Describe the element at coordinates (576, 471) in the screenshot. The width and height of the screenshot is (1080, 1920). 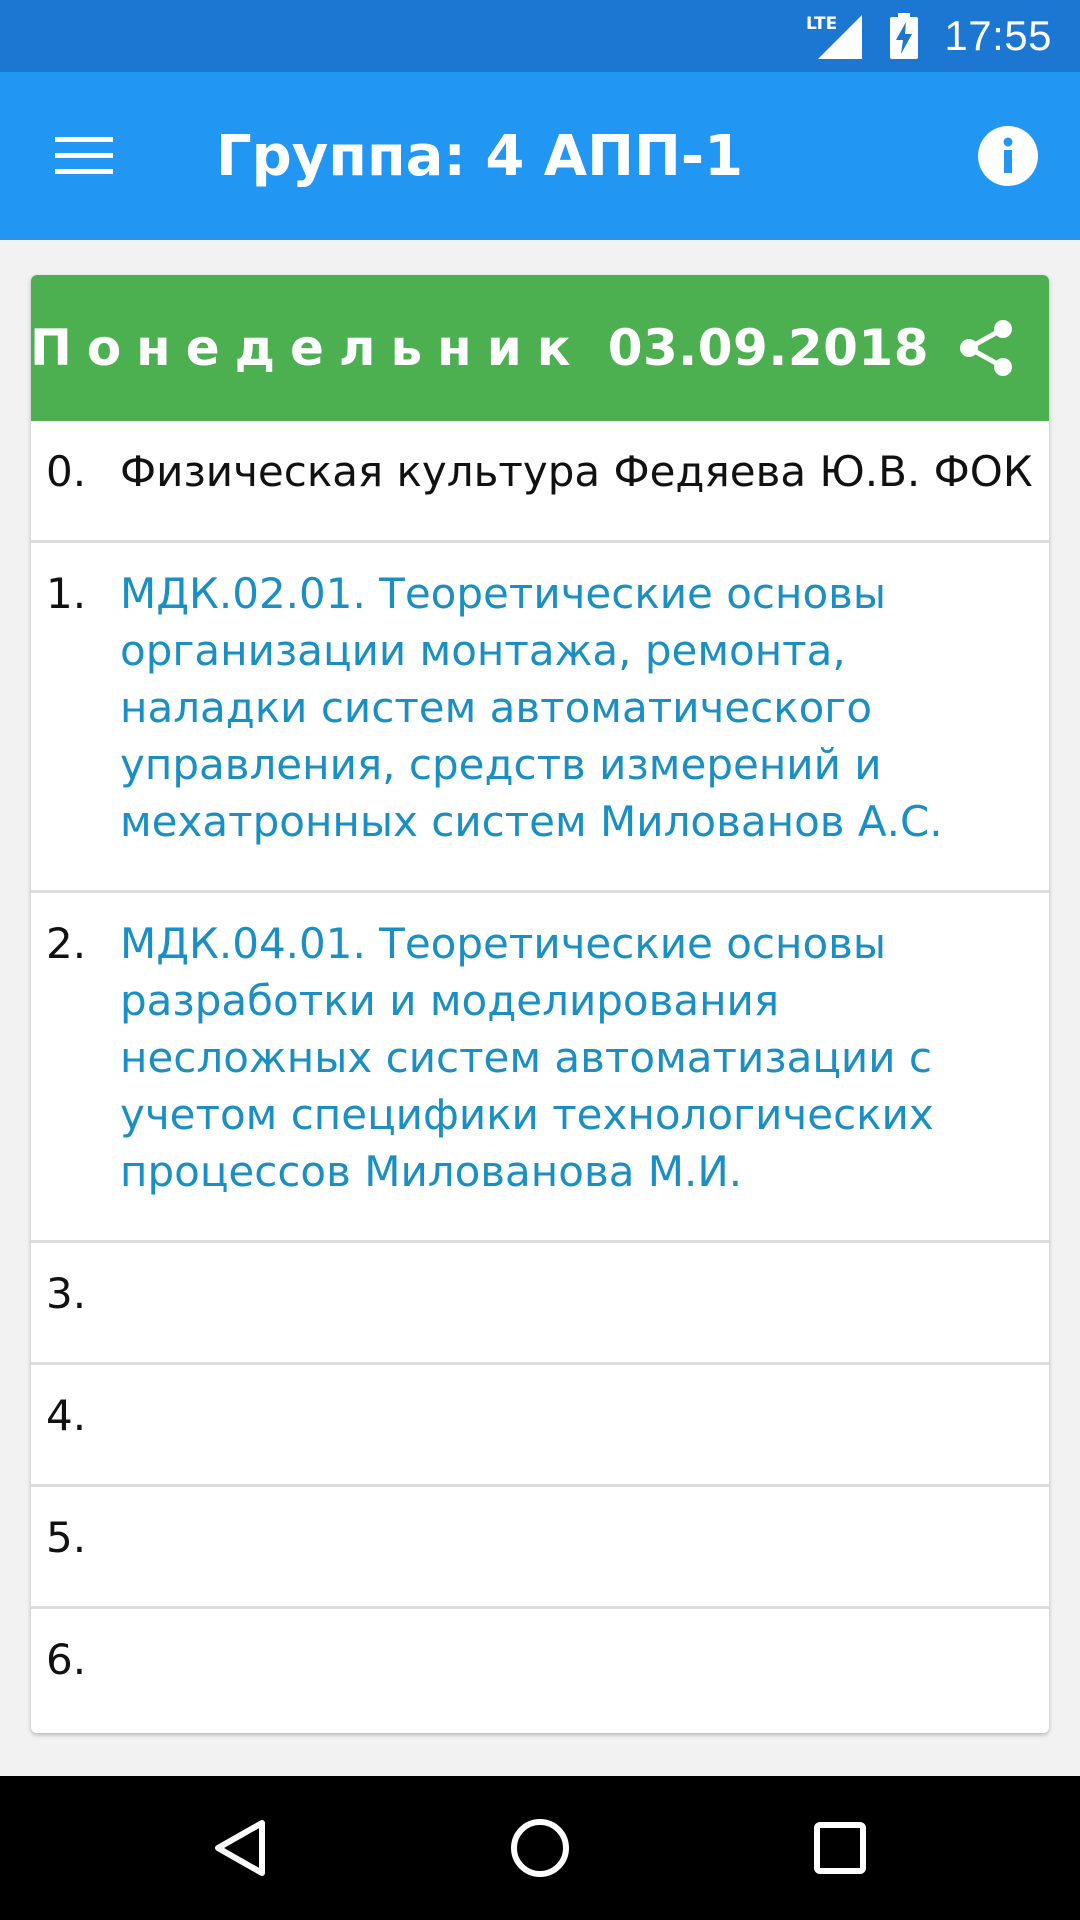
I see `lesson-title: Физическая культура Федяева Ю.В. ФОК` at that location.